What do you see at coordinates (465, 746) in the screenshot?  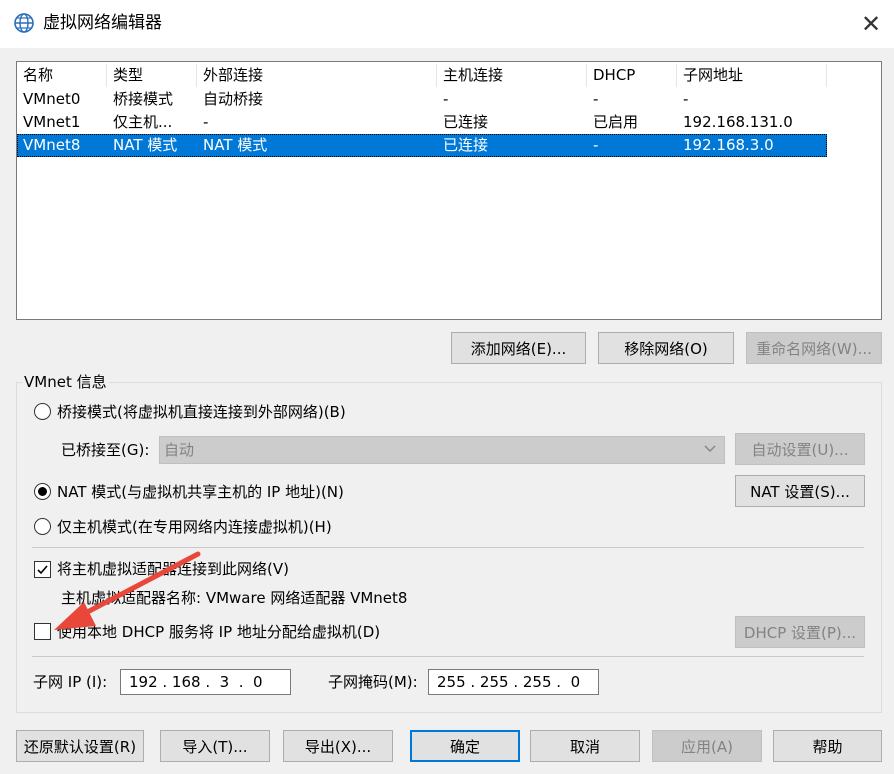 I see `ok-button: 确定` at bounding box center [465, 746].